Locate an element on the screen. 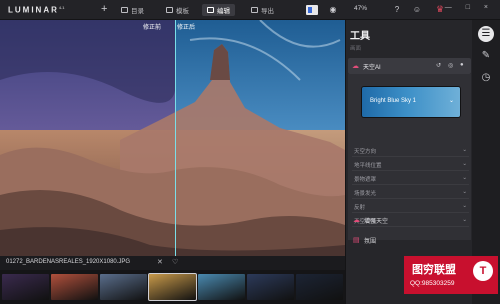  sky-selection-label: Bright Blue Sky 1 is located at coordinates (393, 101).